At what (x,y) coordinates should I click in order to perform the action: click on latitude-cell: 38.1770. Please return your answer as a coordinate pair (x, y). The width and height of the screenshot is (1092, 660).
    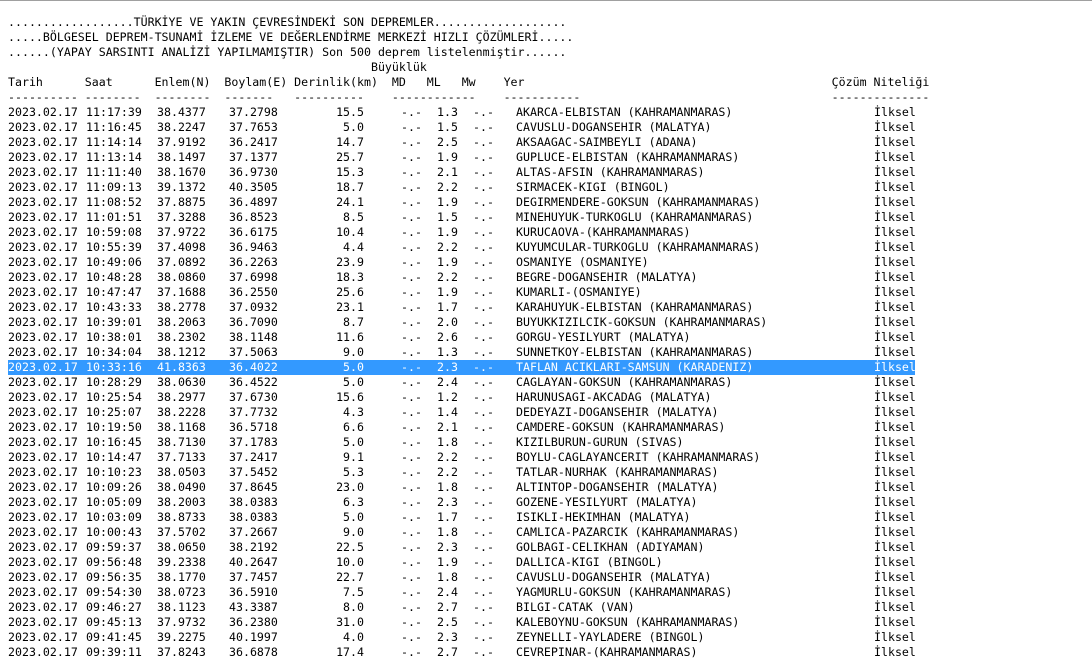
    Looking at the image, I should click on (181, 577).